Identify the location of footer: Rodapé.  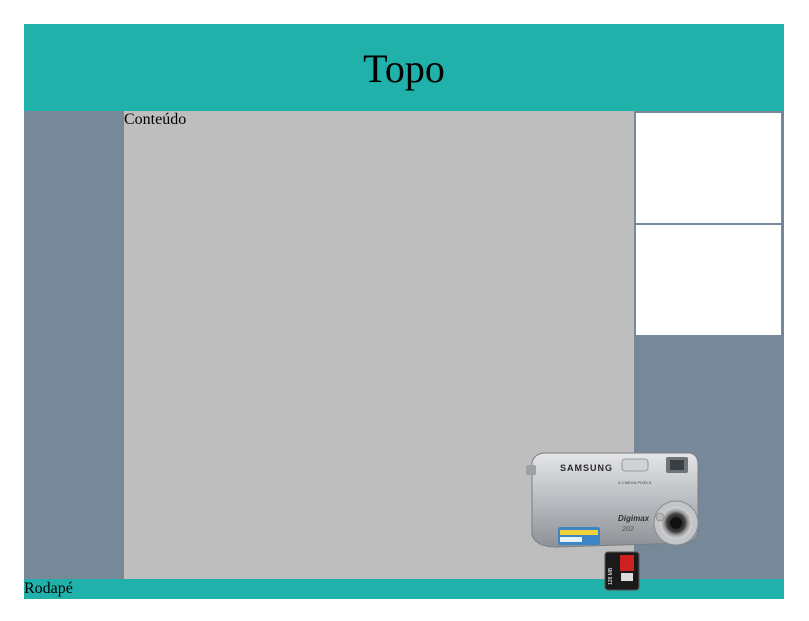
(404, 589).